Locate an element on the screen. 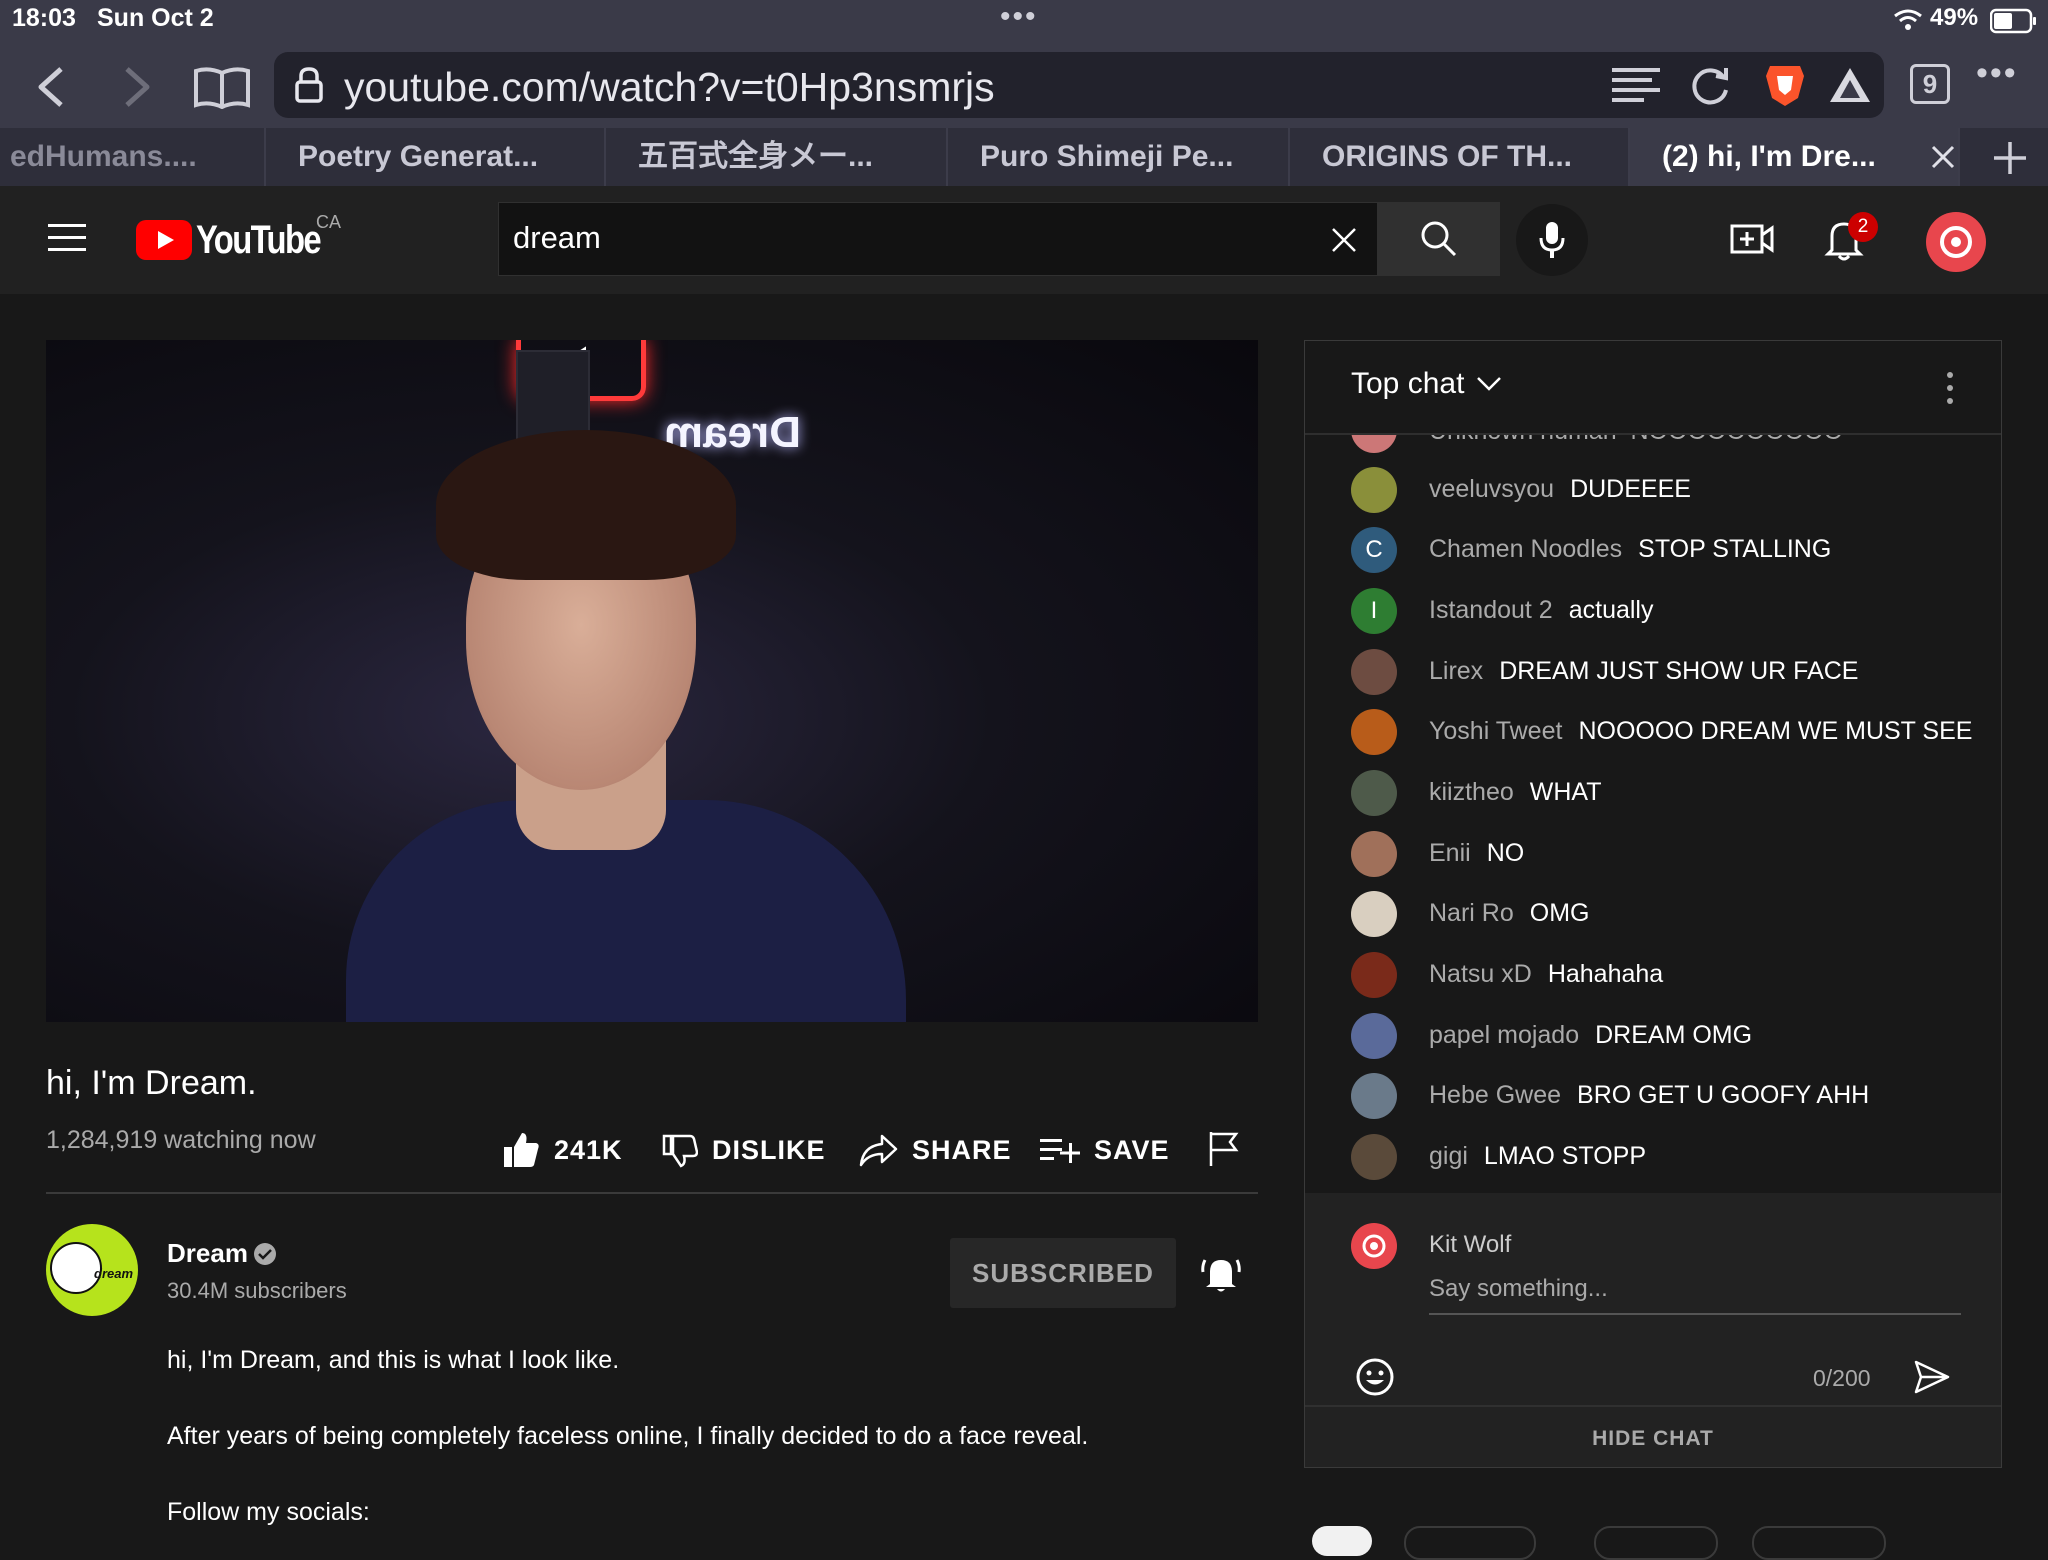 The image size is (2048, 1560). subscriber-count: 30.4M subscribers is located at coordinates (257, 1290).